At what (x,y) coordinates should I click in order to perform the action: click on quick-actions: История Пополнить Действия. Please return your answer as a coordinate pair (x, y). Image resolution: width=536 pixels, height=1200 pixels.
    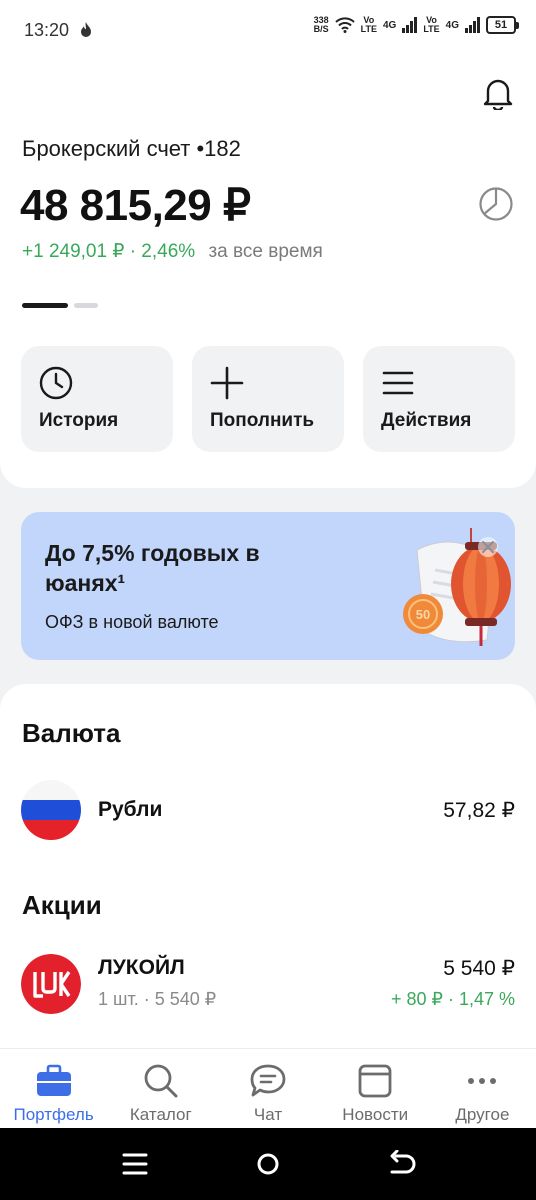
    Looking at the image, I should click on (268, 399).